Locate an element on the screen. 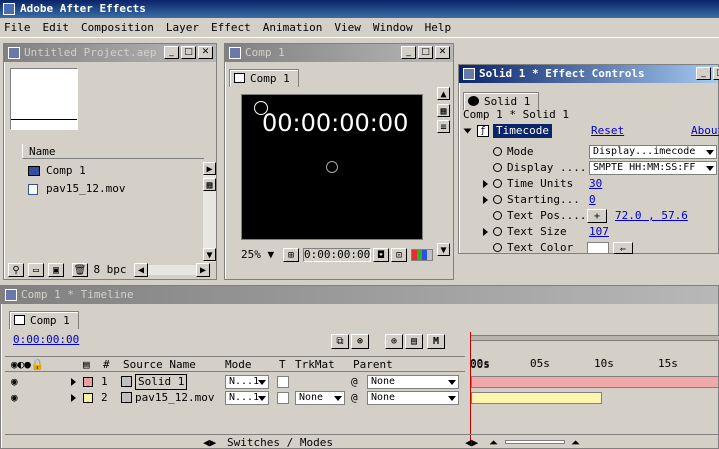  source-name-header: Source Name is located at coordinates (159, 364).